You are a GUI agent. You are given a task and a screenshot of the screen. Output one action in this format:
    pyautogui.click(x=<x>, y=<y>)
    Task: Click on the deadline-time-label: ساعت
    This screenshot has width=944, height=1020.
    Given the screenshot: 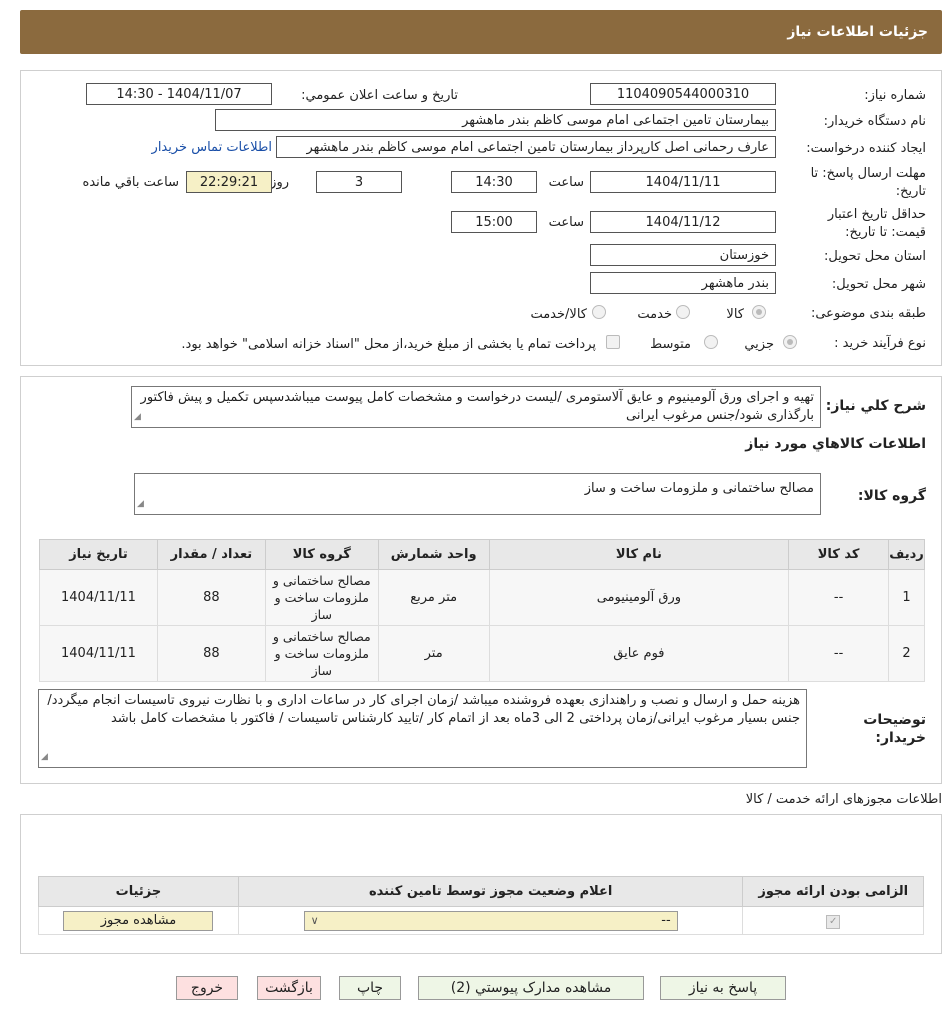 What is the action you would take?
    pyautogui.click(x=566, y=182)
    